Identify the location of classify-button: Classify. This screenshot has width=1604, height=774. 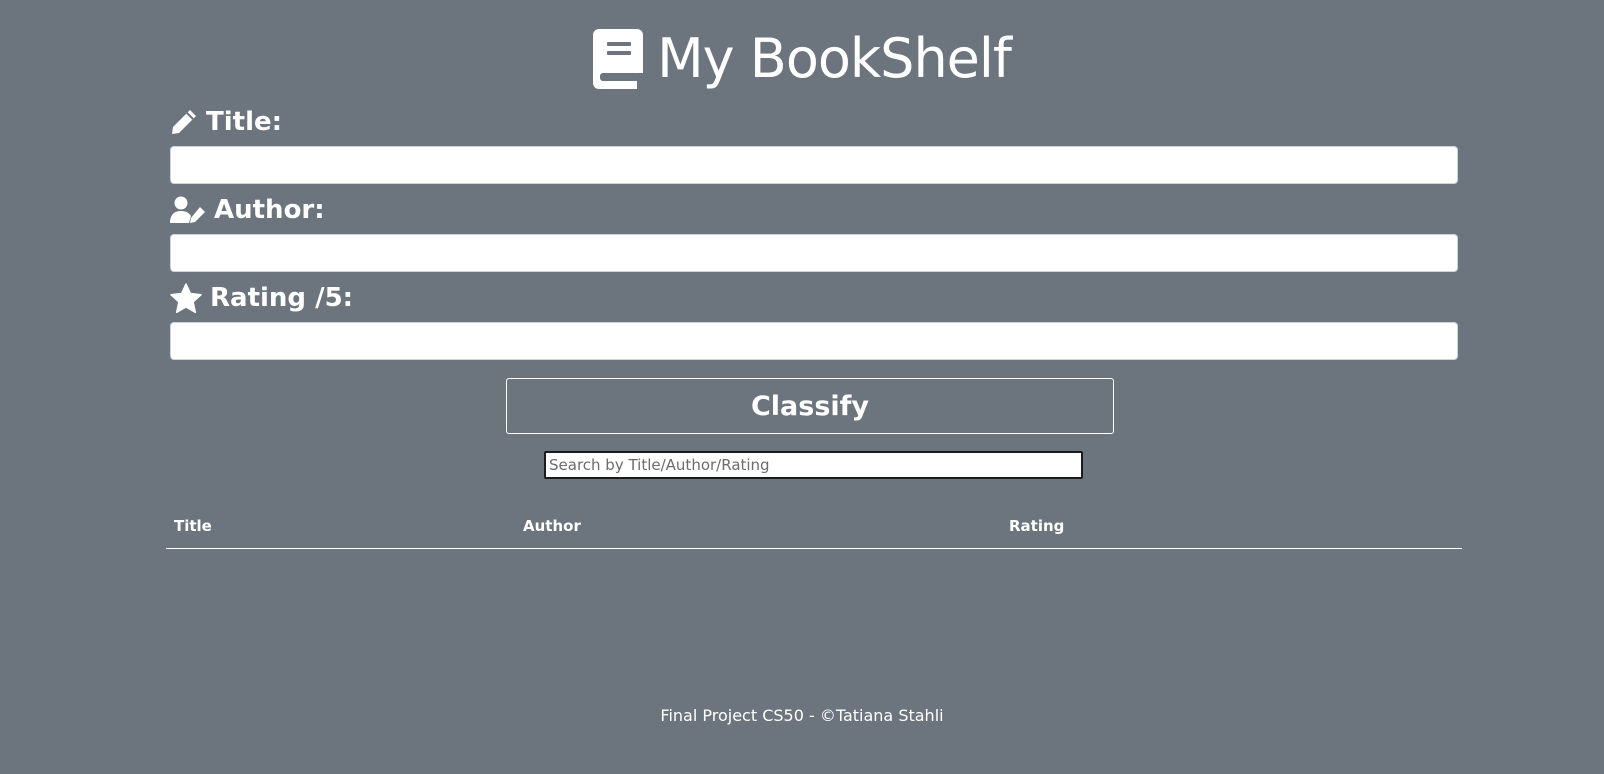
(810, 406).